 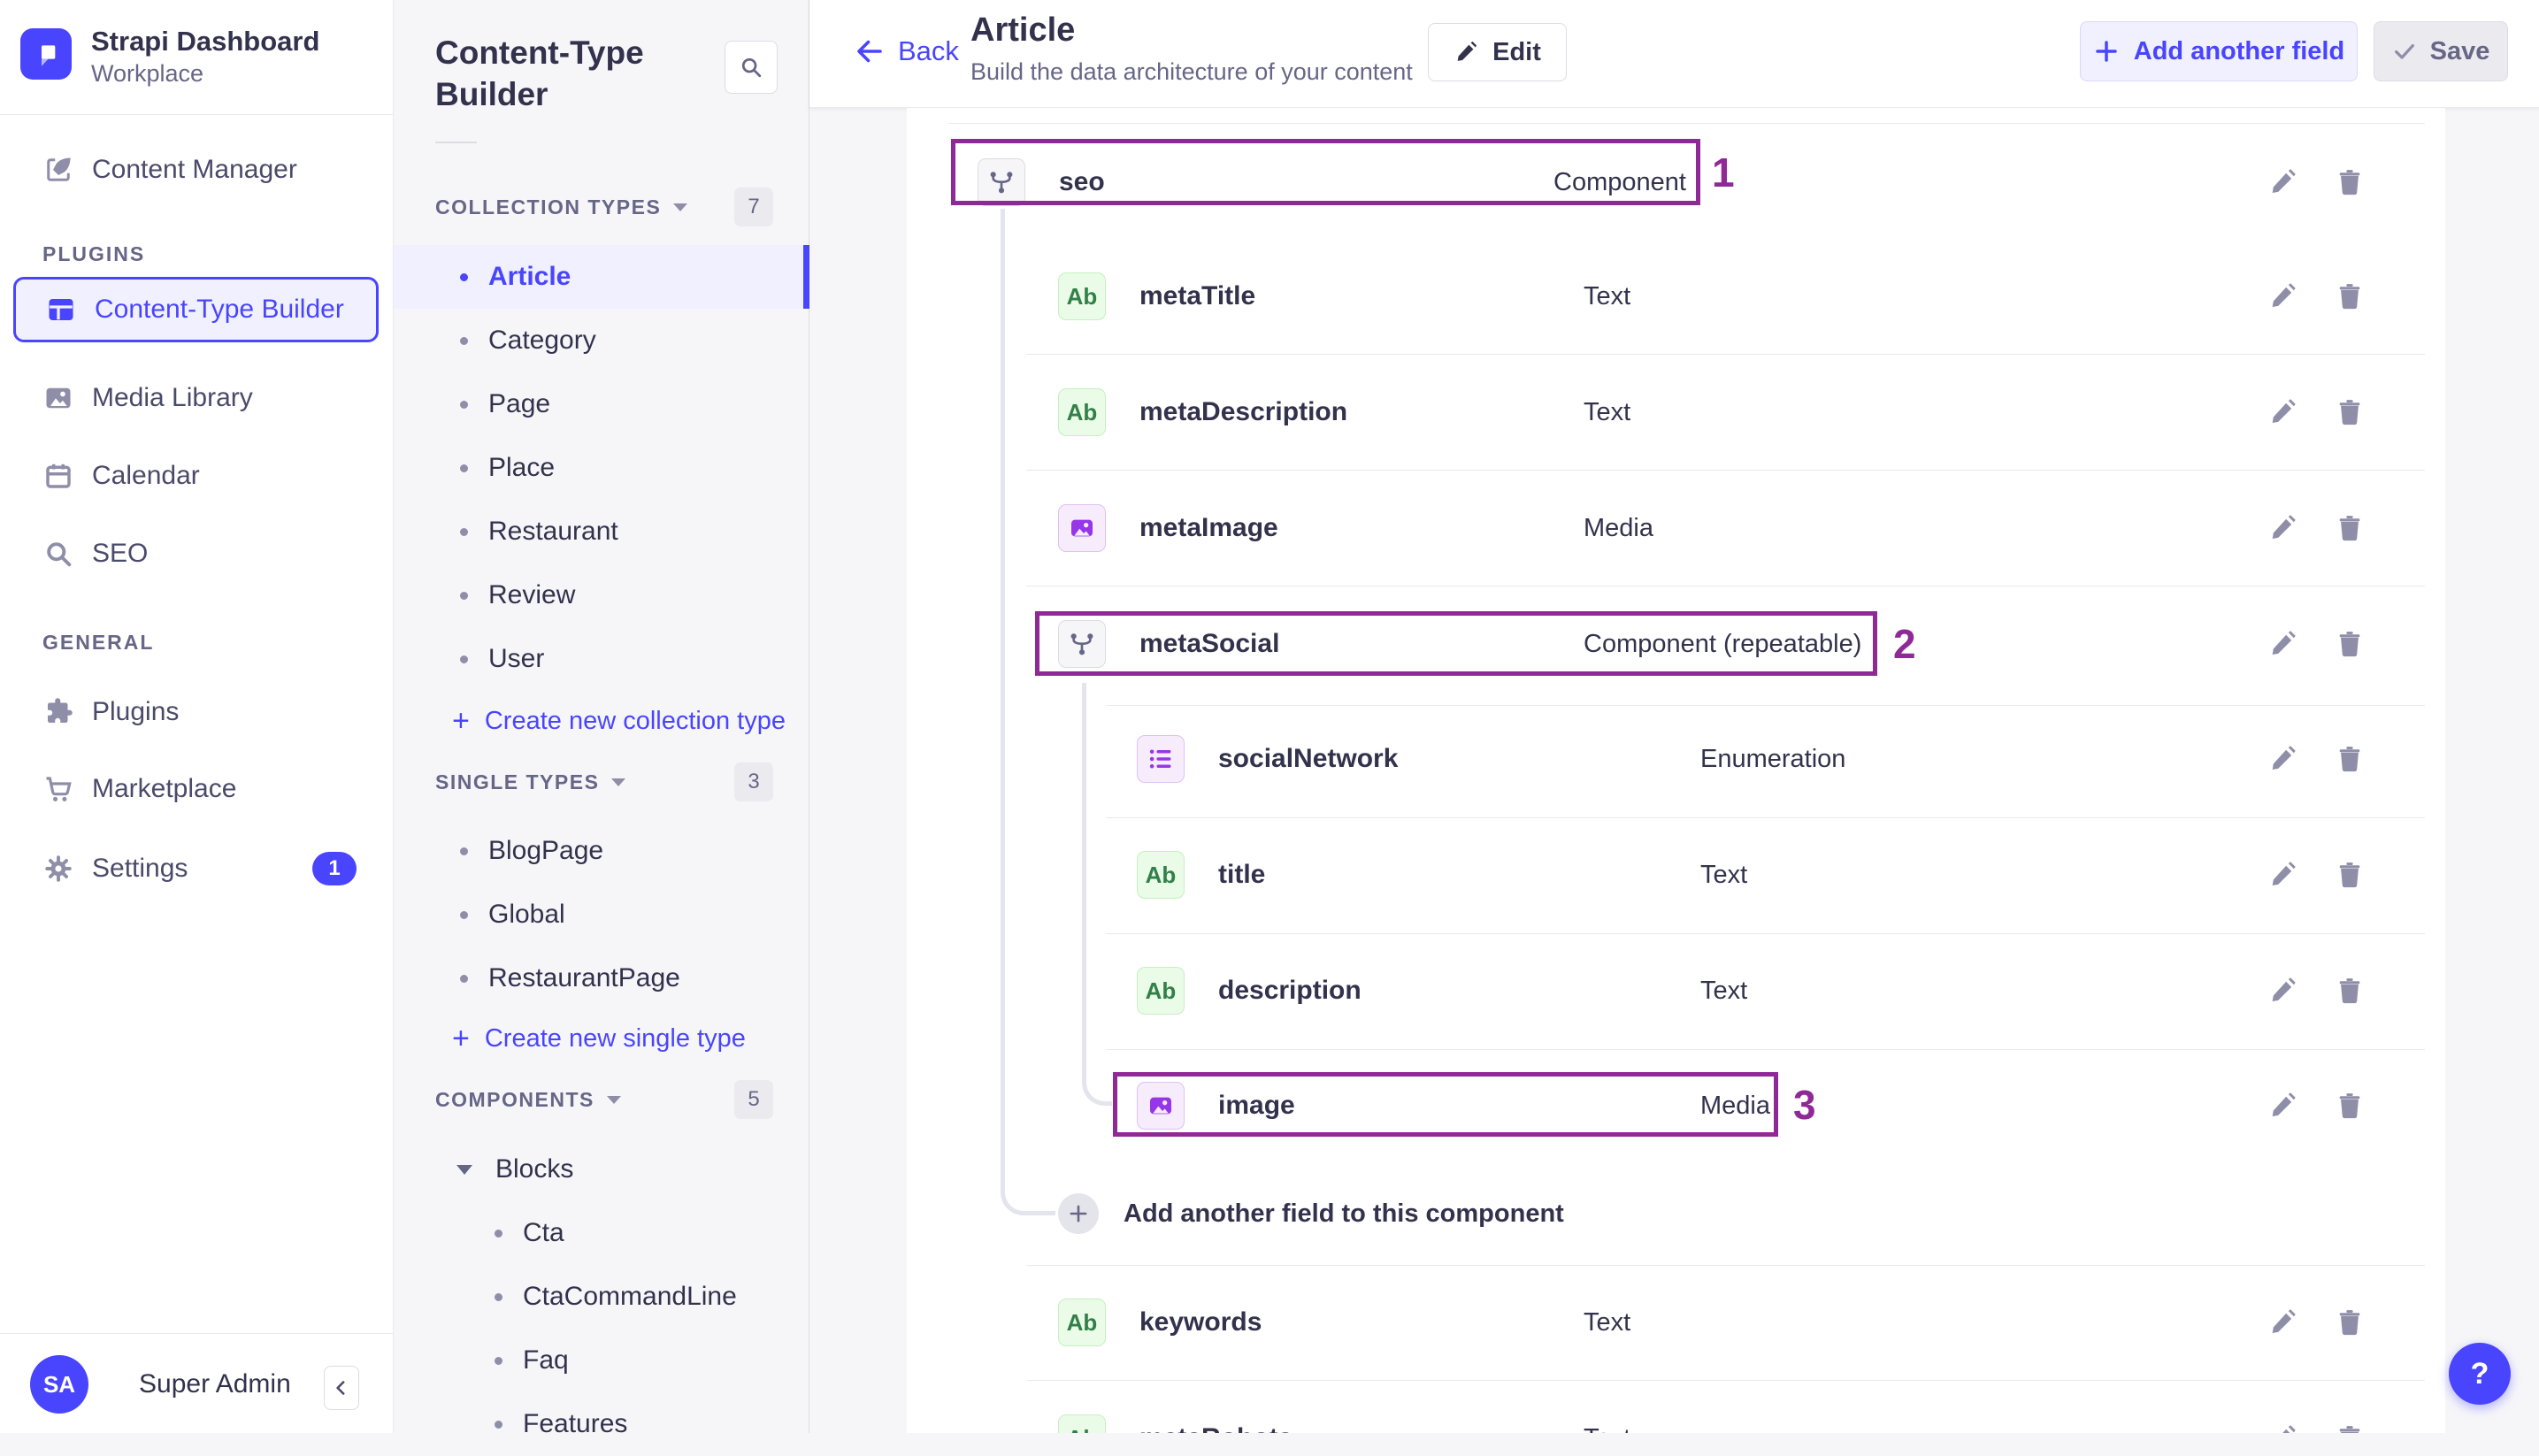 What do you see at coordinates (1200, 1322) in the screenshot?
I see `field-name: keywords` at bounding box center [1200, 1322].